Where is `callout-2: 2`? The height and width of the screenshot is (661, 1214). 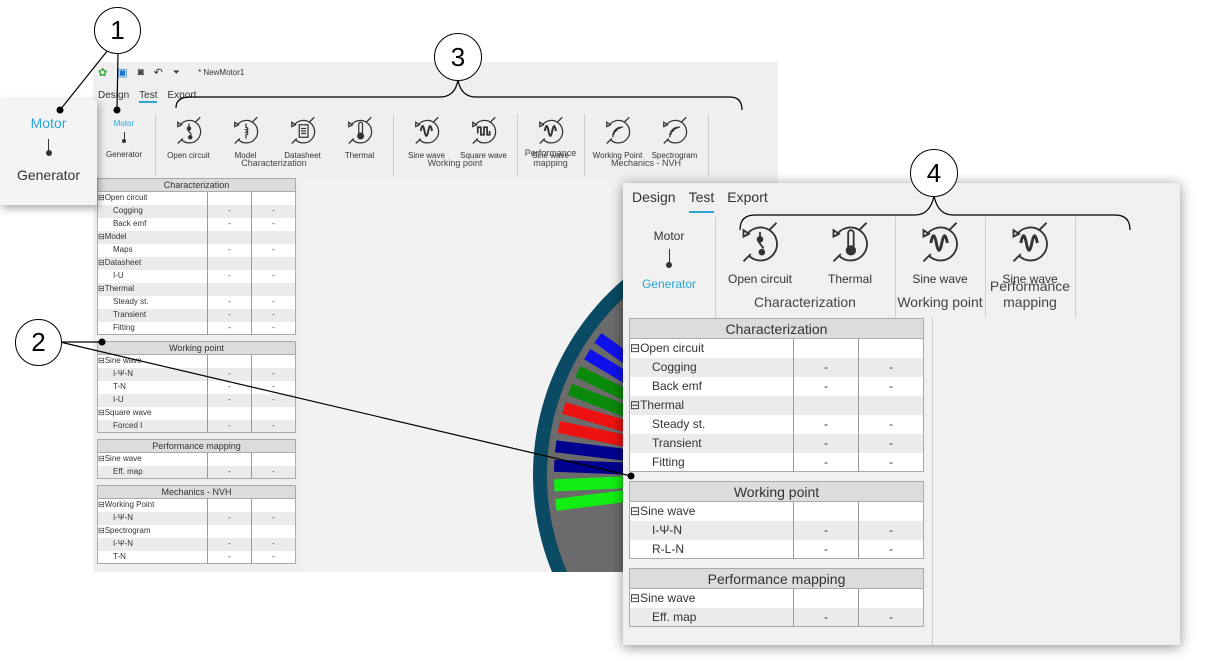
callout-2: 2 is located at coordinates (38, 342).